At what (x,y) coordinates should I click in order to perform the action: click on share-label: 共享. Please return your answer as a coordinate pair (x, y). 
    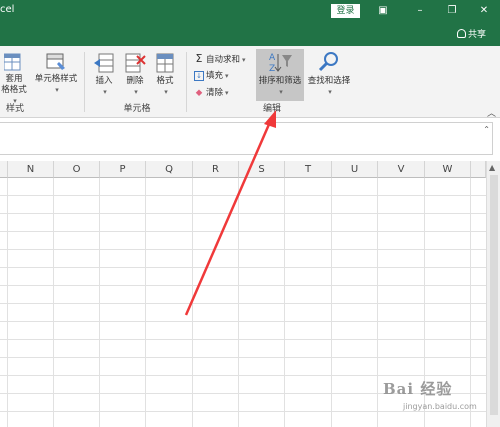
    Looking at the image, I should click on (476, 35).